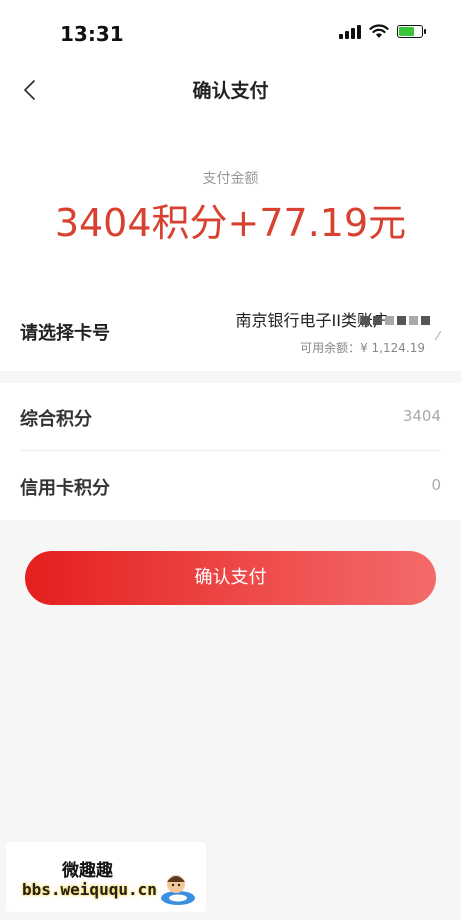  What do you see at coordinates (65, 333) in the screenshot?
I see `card-selector-label: 请选择卡号` at bounding box center [65, 333].